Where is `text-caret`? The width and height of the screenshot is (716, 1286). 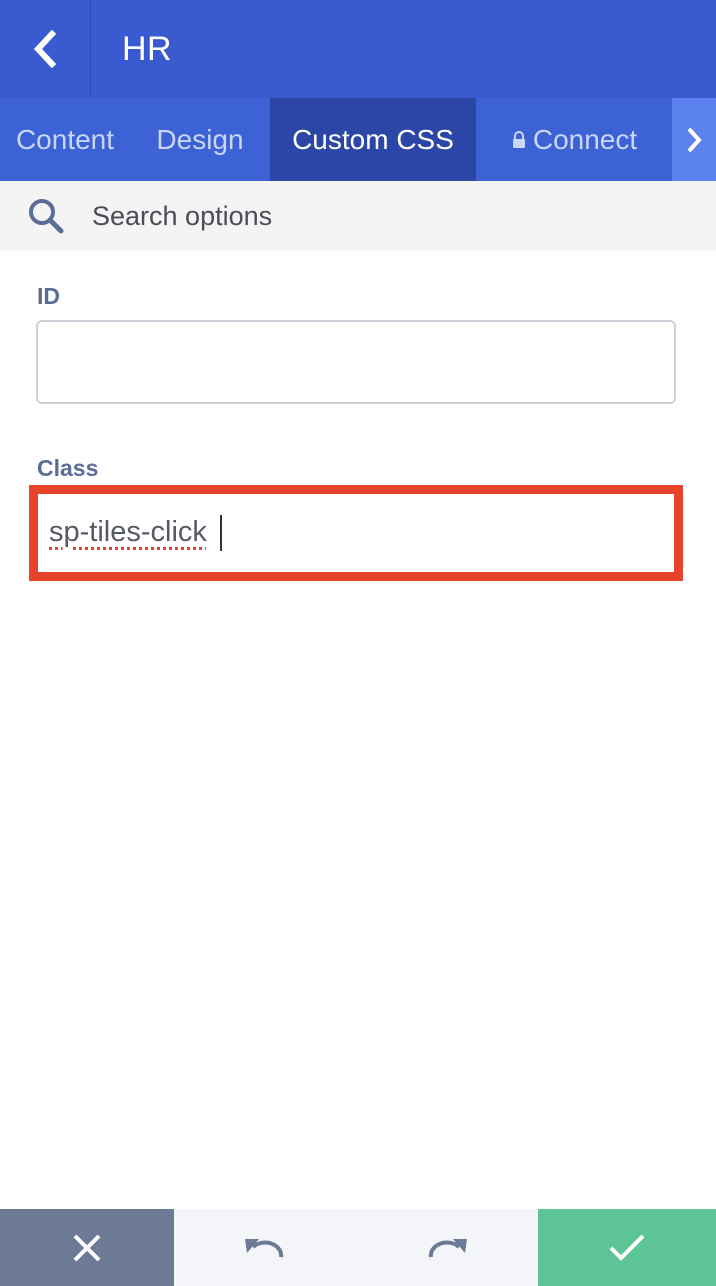 text-caret is located at coordinates (221, 533).